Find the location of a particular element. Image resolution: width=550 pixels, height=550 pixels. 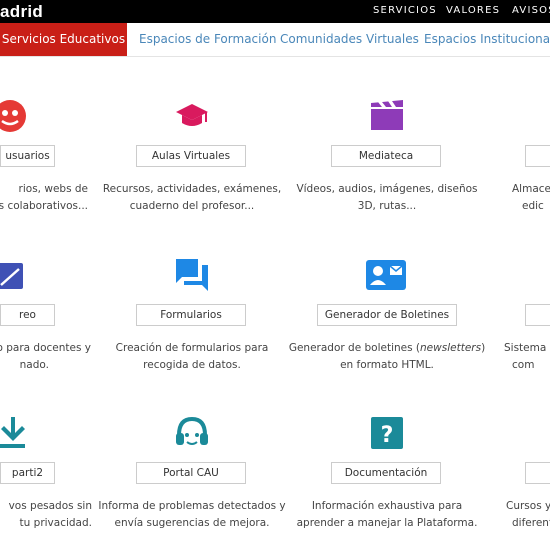

graduation-cap-icon is located at coordinates (192, 116).